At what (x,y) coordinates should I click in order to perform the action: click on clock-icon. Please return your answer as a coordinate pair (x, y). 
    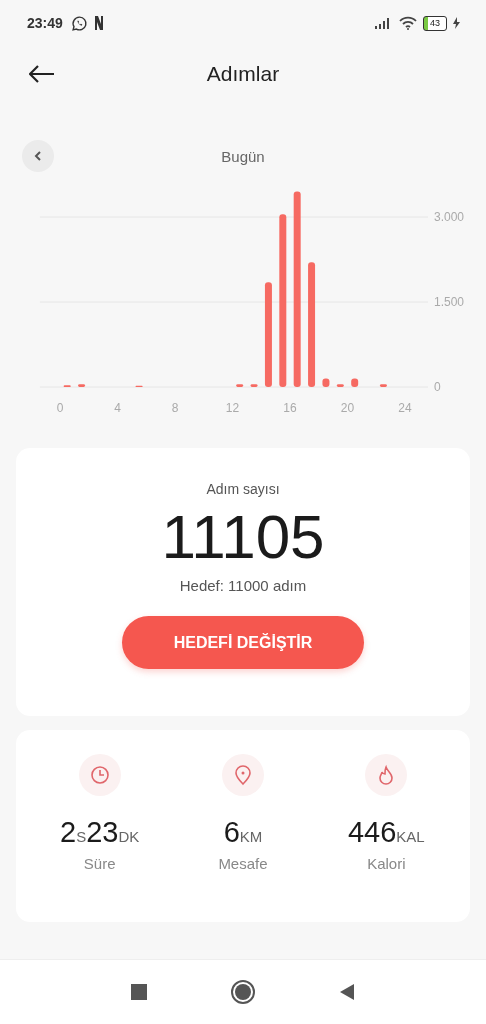
    Looking at the image, I should click on (99, 775).